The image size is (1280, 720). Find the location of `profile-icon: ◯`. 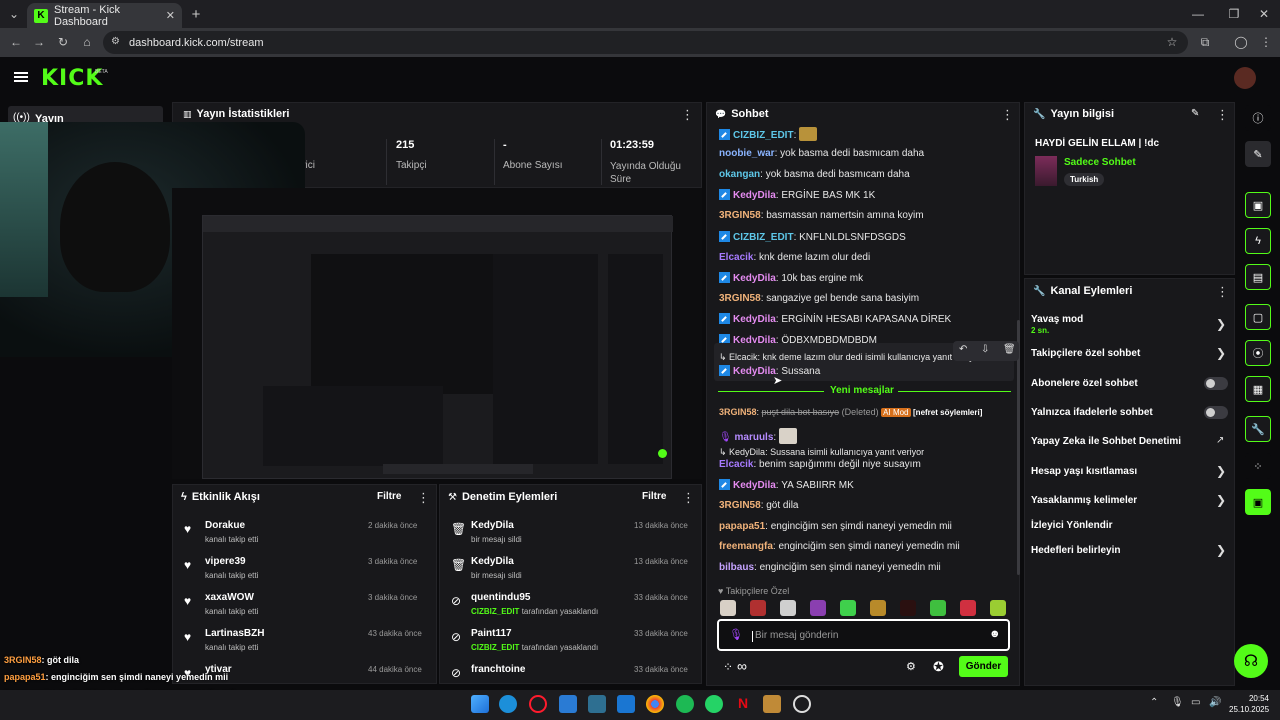

profile-icon: ◯ is located at coordinates (1241, 42).